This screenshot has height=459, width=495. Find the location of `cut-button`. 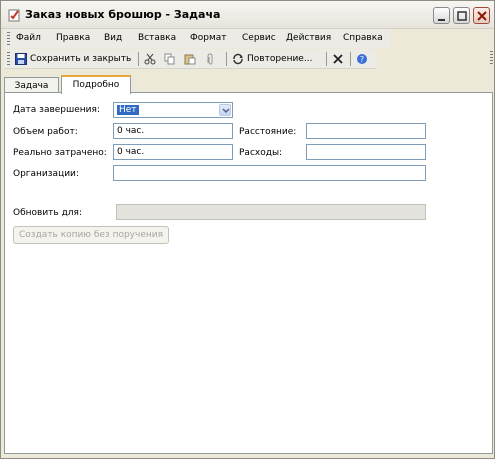

cut-button is located at coordinates (151, 59).